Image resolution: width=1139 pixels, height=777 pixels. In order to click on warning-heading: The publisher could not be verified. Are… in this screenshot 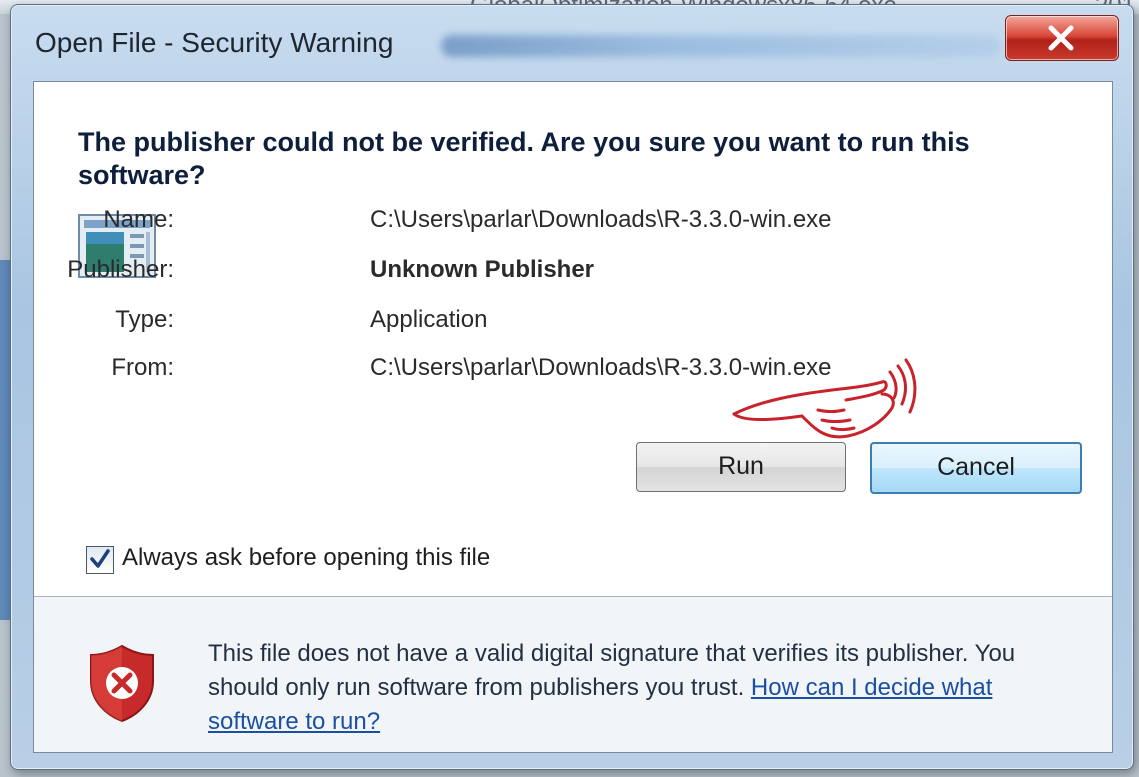, I will do `click(524, 158)`.